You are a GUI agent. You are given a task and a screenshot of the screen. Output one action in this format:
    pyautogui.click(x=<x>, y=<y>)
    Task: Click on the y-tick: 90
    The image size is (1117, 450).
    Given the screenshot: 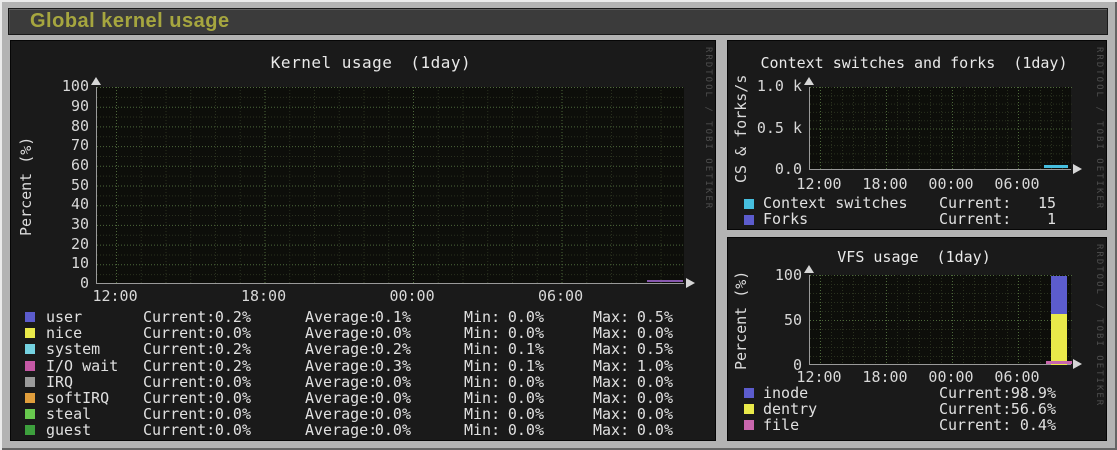 What is the action you would take?
    pyautogui.click(x=79, y=105)
    